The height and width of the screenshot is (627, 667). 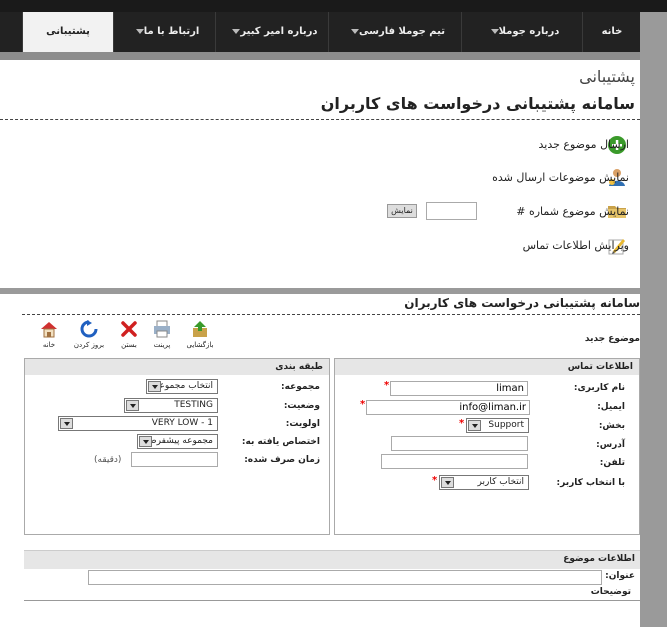 What do you see at coordinates (610, 445) in the screenshot?
I see `address-label: آدرس:` at bounding box center [610, 445].